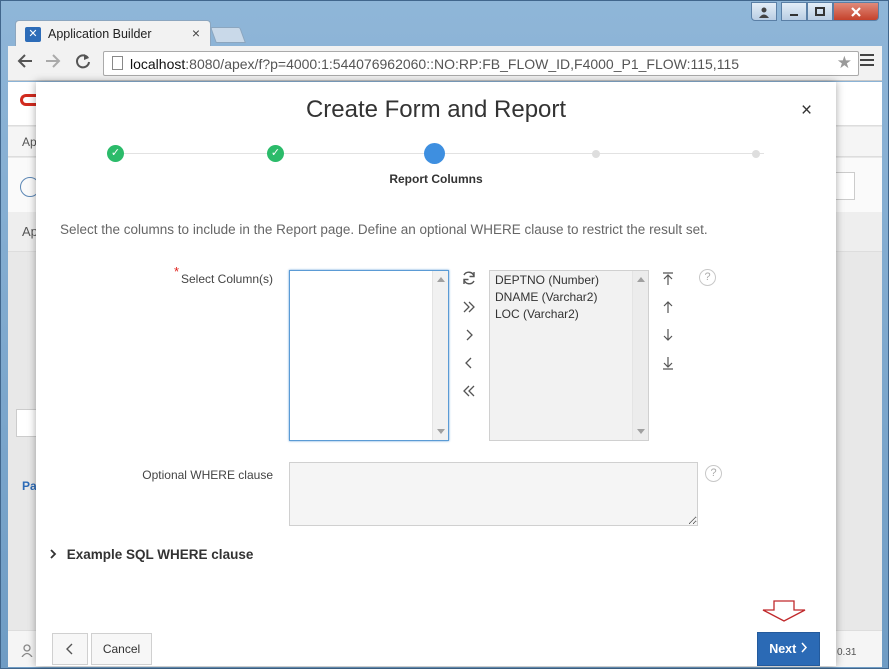 The height and width of the screenshot is (669, 889). I want to click on dialog-close-icon: ×, so click(806, 111).